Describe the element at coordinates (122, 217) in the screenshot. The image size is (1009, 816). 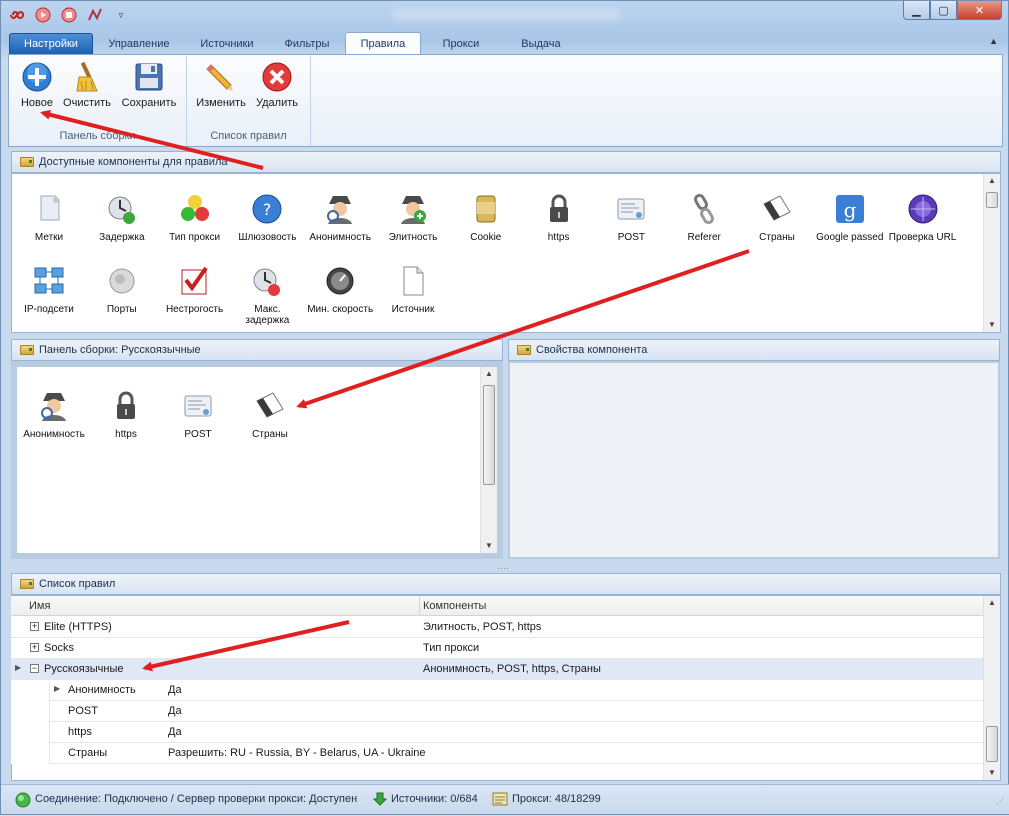
I see `available-component-1: Задержка` at that location.